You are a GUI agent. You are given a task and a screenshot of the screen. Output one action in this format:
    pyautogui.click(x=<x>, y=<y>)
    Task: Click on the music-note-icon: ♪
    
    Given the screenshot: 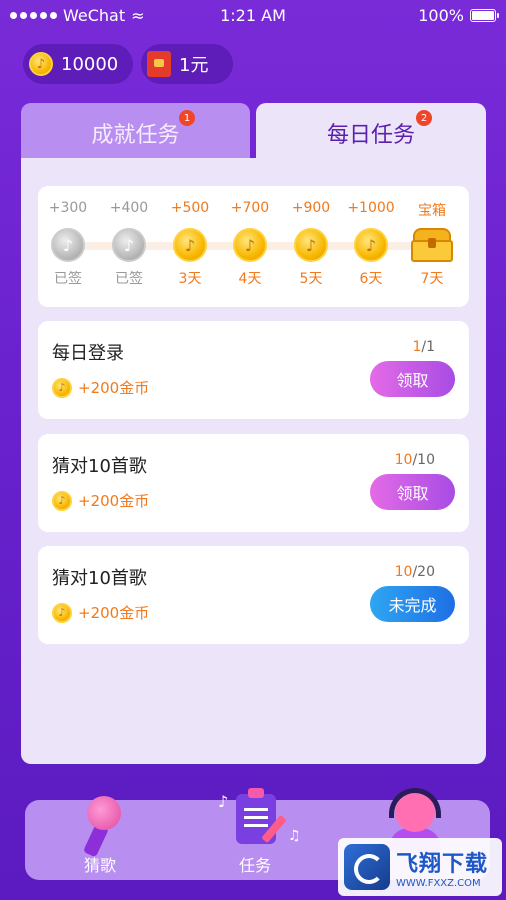 What is the action you would take?
    pyautogui.click(x=223, y=801)
    